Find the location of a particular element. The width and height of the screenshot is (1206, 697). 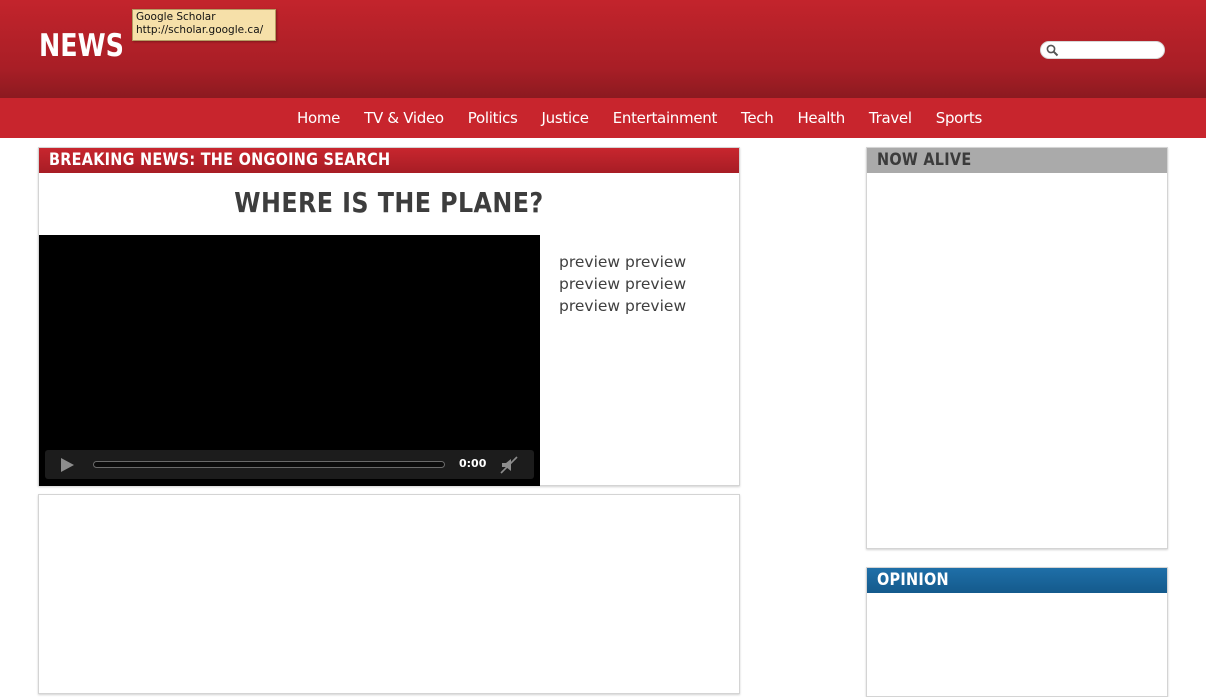

nav-item-health: Health is located at coordinates (821, 118).